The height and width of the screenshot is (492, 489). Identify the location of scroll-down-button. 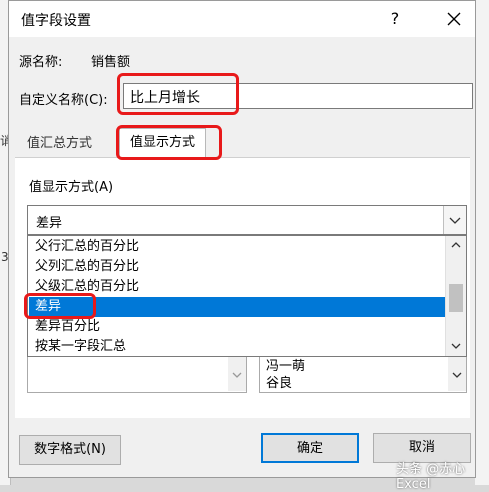
(456, 346).